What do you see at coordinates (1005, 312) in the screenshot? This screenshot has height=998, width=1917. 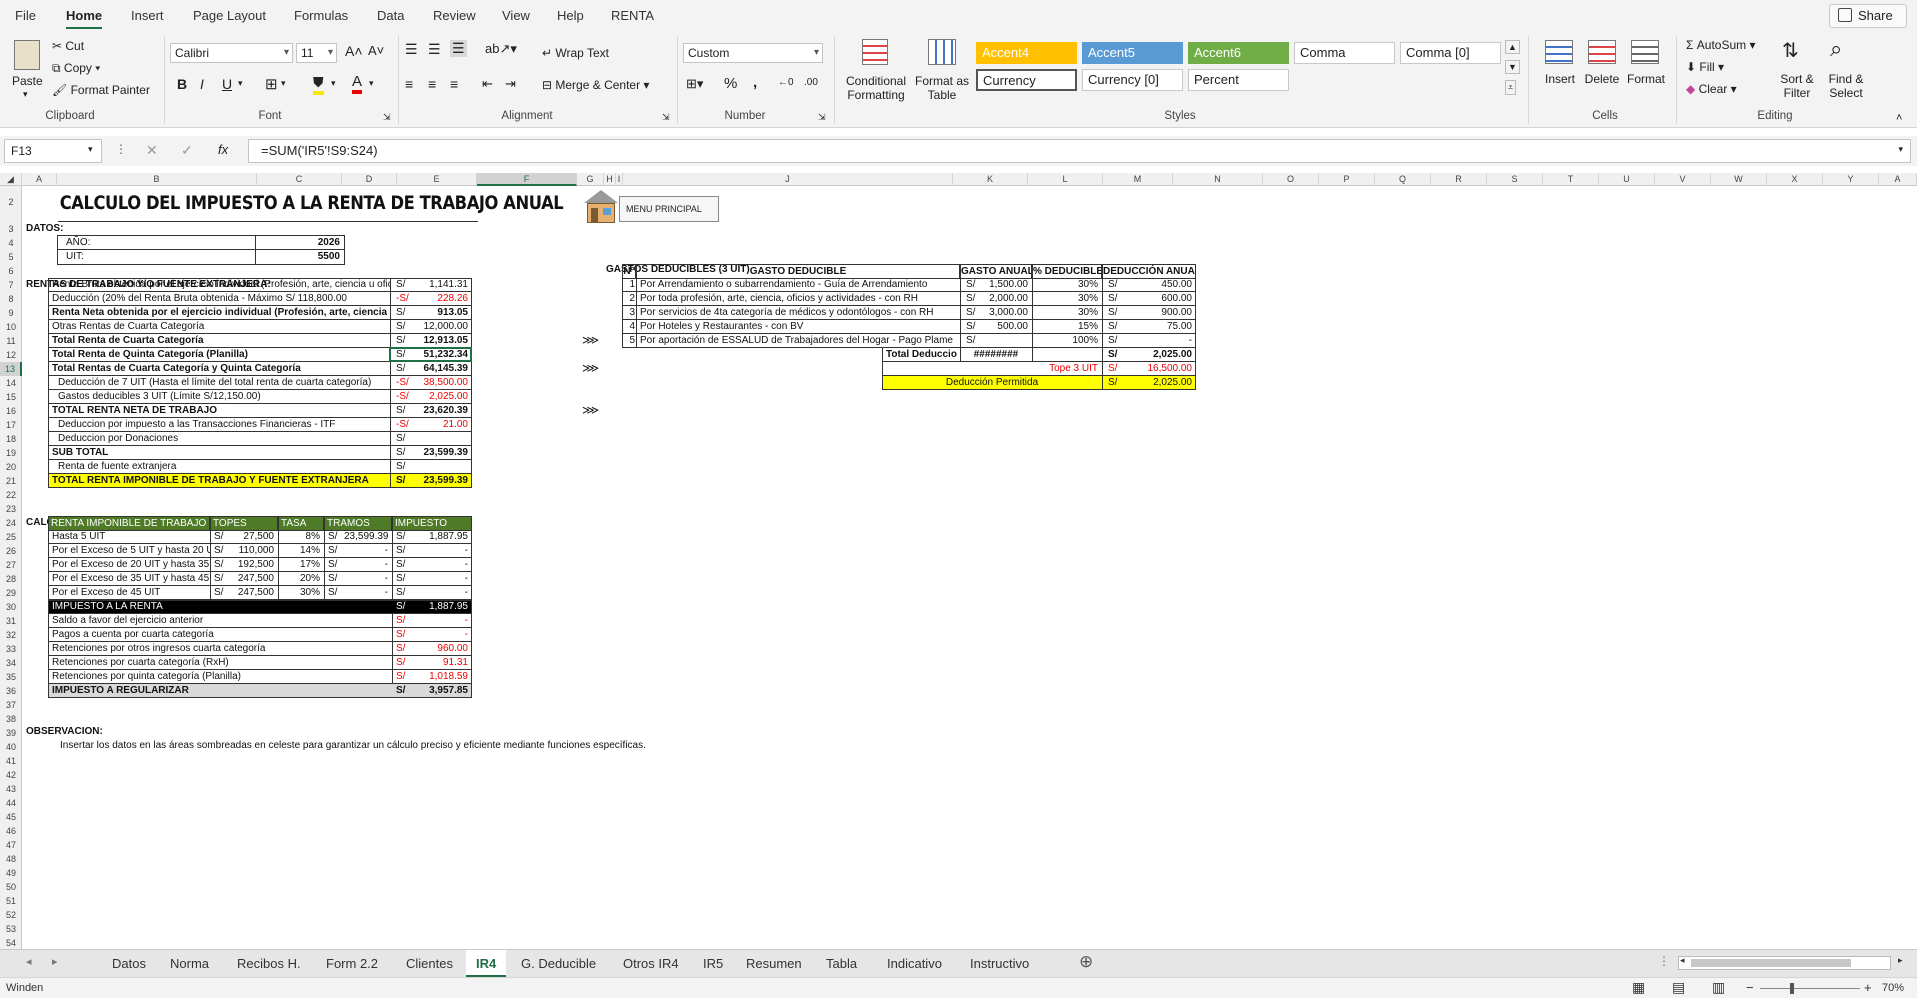 I see `gastos-anual: 3,000.00` at bounding box center [1005, 312].